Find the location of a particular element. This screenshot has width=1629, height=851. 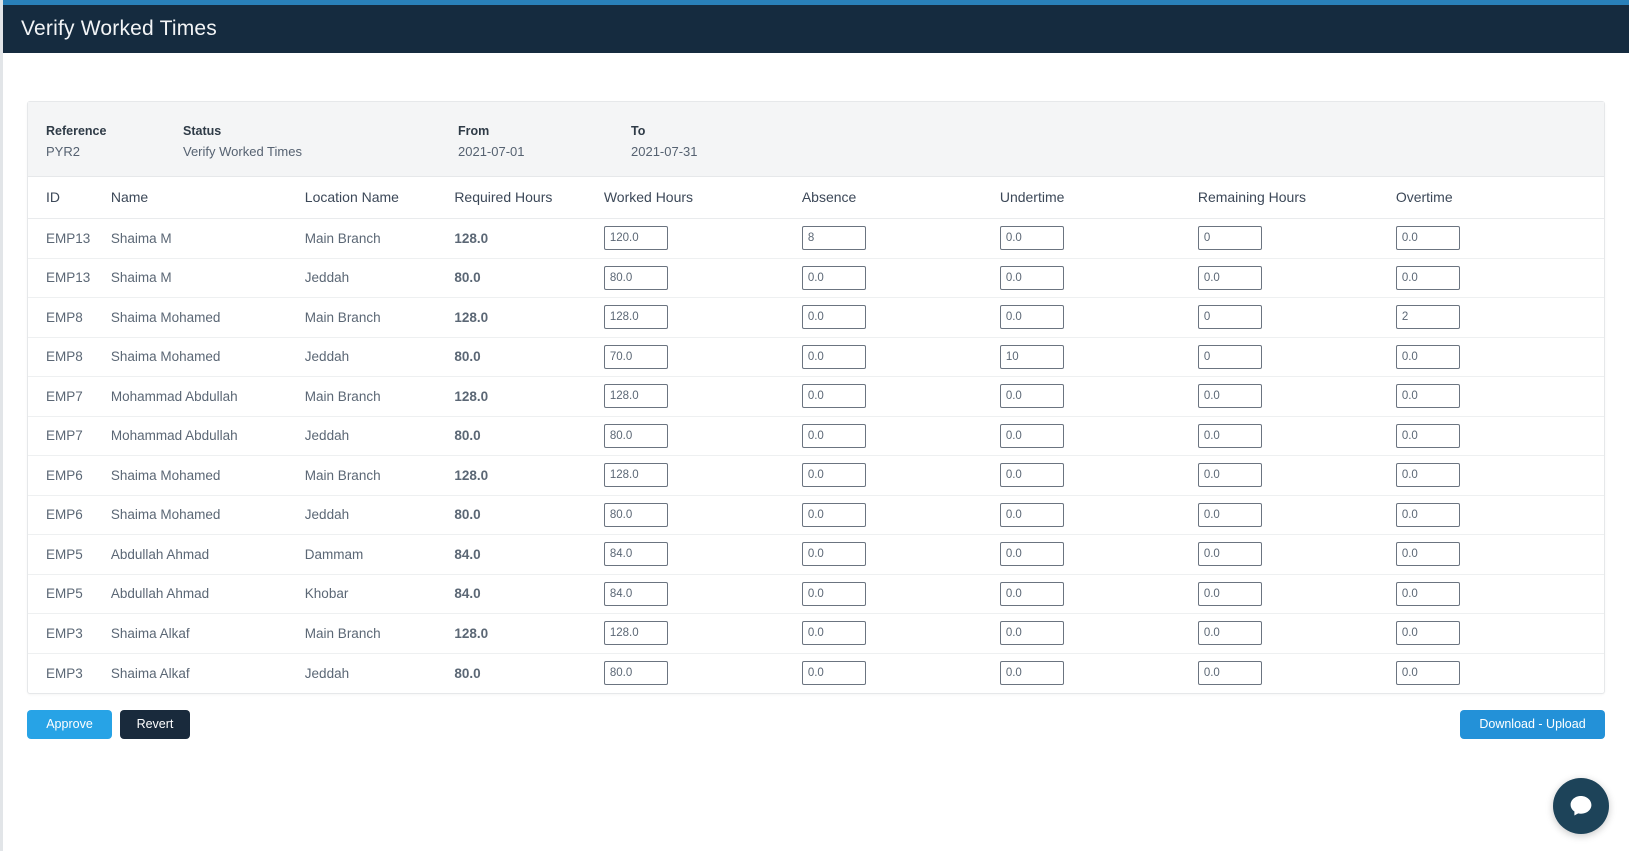

revert-button: Revert is located at coordinates (155, 724).